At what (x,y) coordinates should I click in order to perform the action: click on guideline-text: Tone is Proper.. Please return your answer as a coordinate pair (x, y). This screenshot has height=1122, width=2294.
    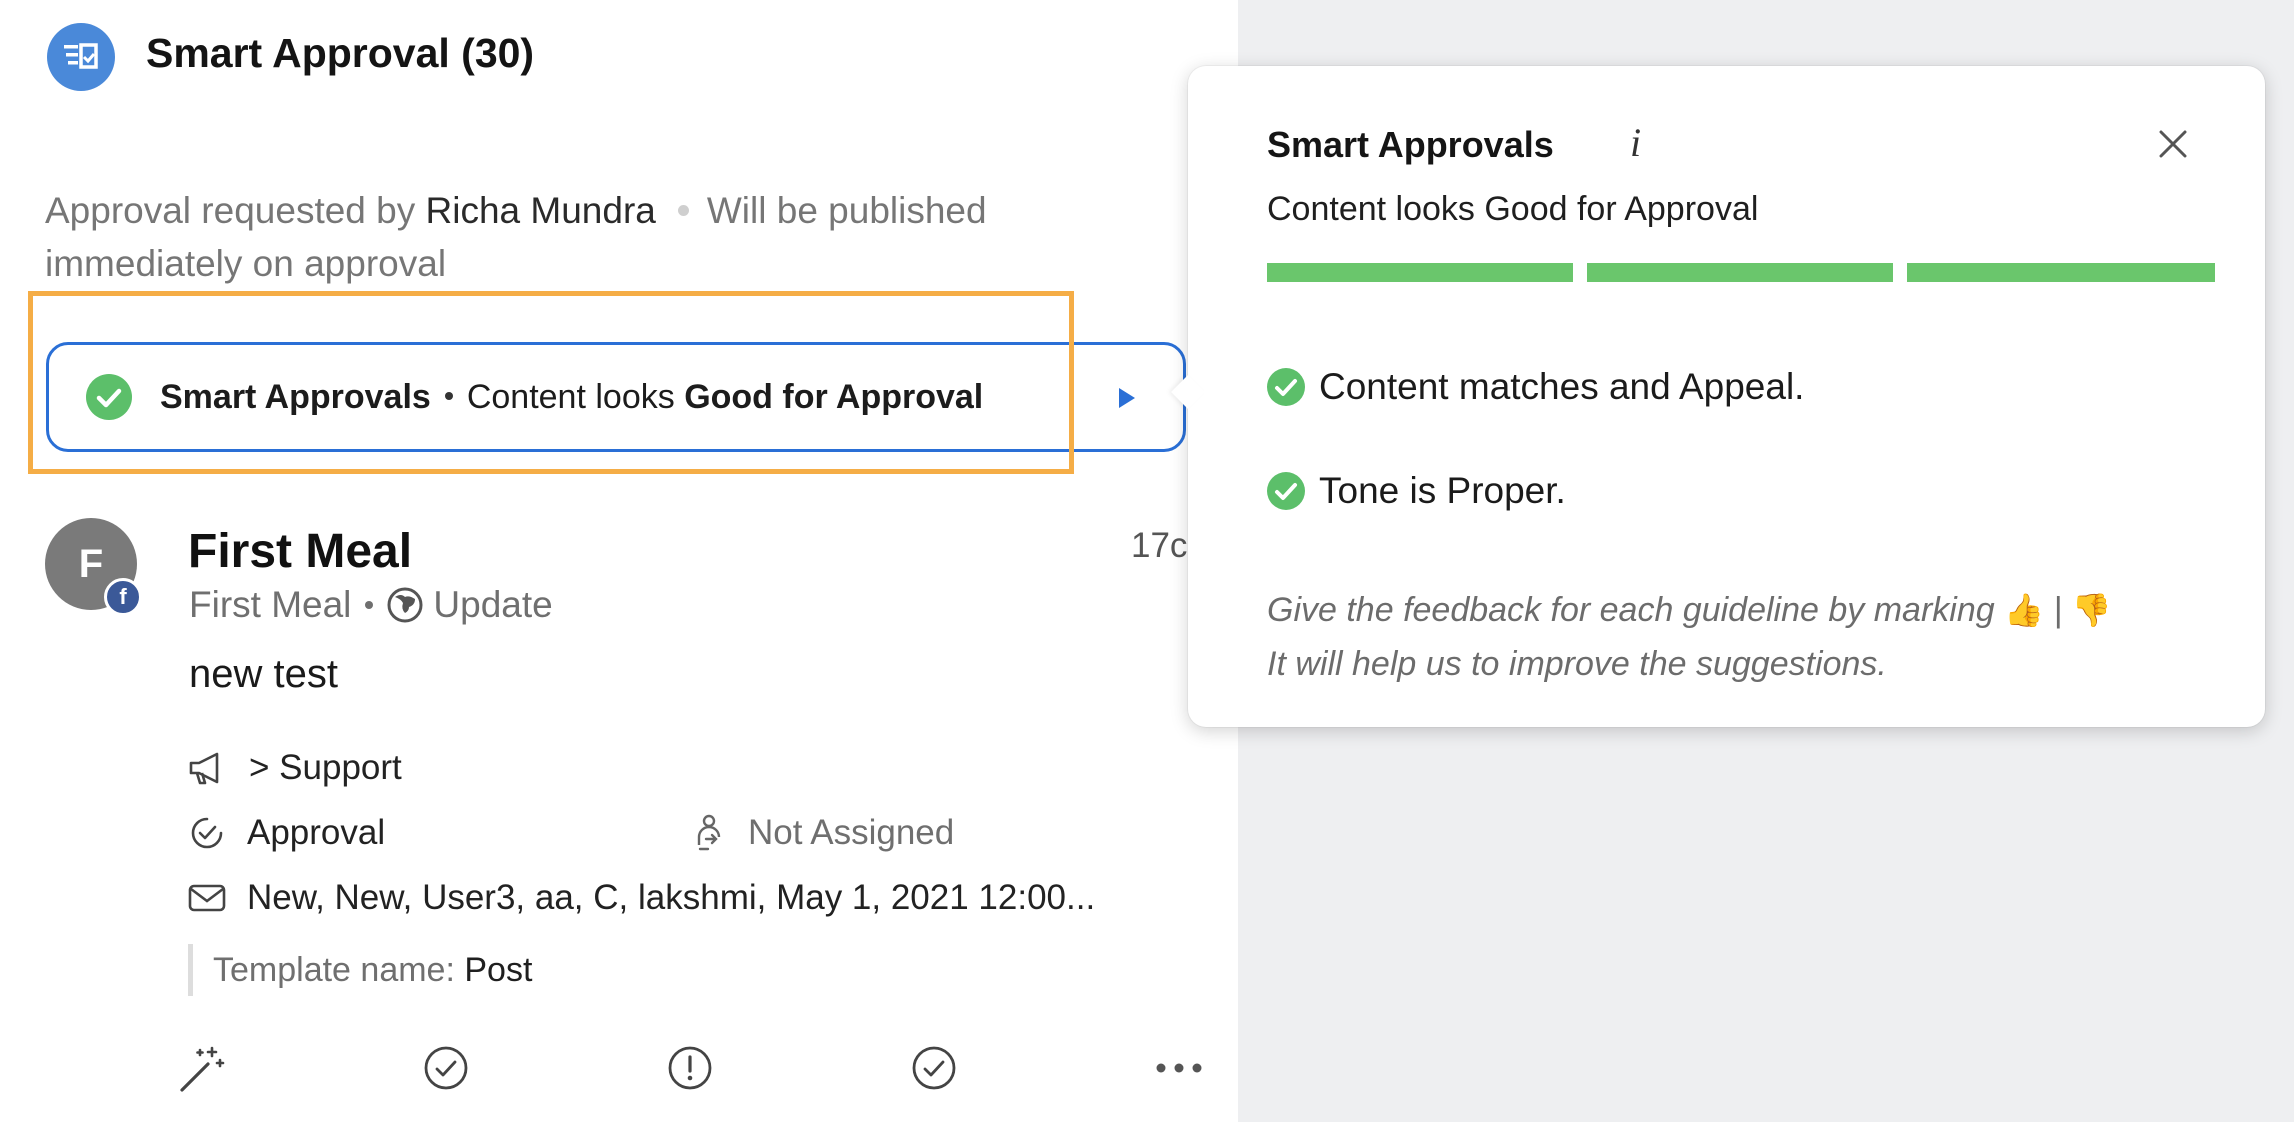
    Looking at the image, I should click on (1442, 490).